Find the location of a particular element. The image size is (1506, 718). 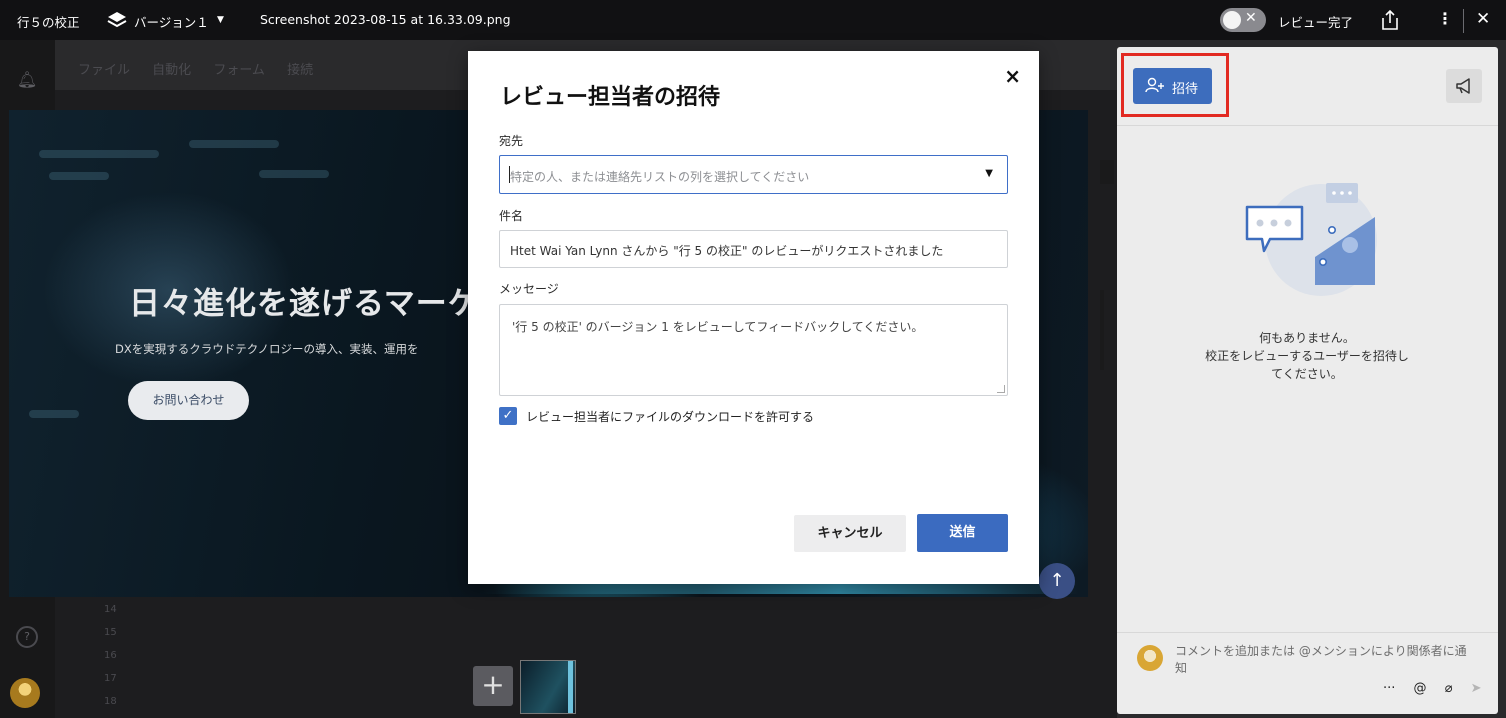

comment-footer: コメントを追加または @メンションにより関係者に通知 ··· @ ⌀ ➤ is located at coordinates (1307, 673).